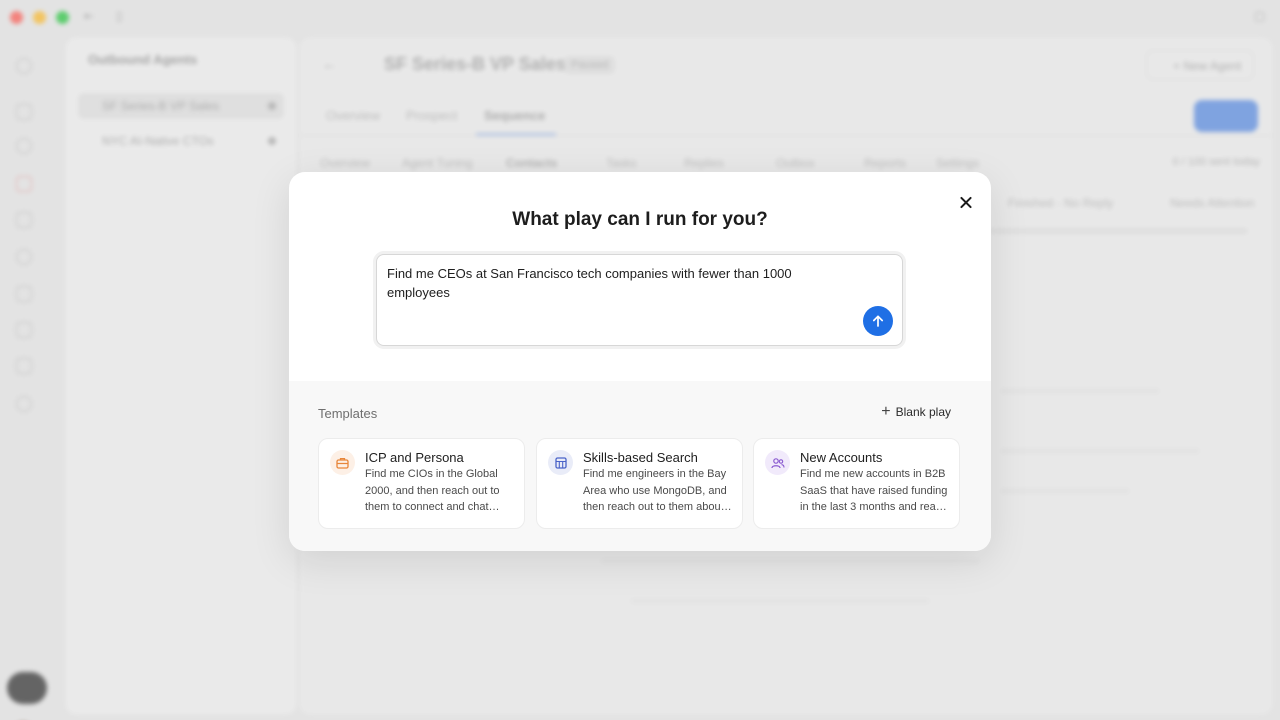 Image resolution: width=1280 pixels, height=720 pixels. What do you see at coordinates (923, 412) in the screenshot?
I see `blank-play-label: Blank play` at bounding box center [923, 412].